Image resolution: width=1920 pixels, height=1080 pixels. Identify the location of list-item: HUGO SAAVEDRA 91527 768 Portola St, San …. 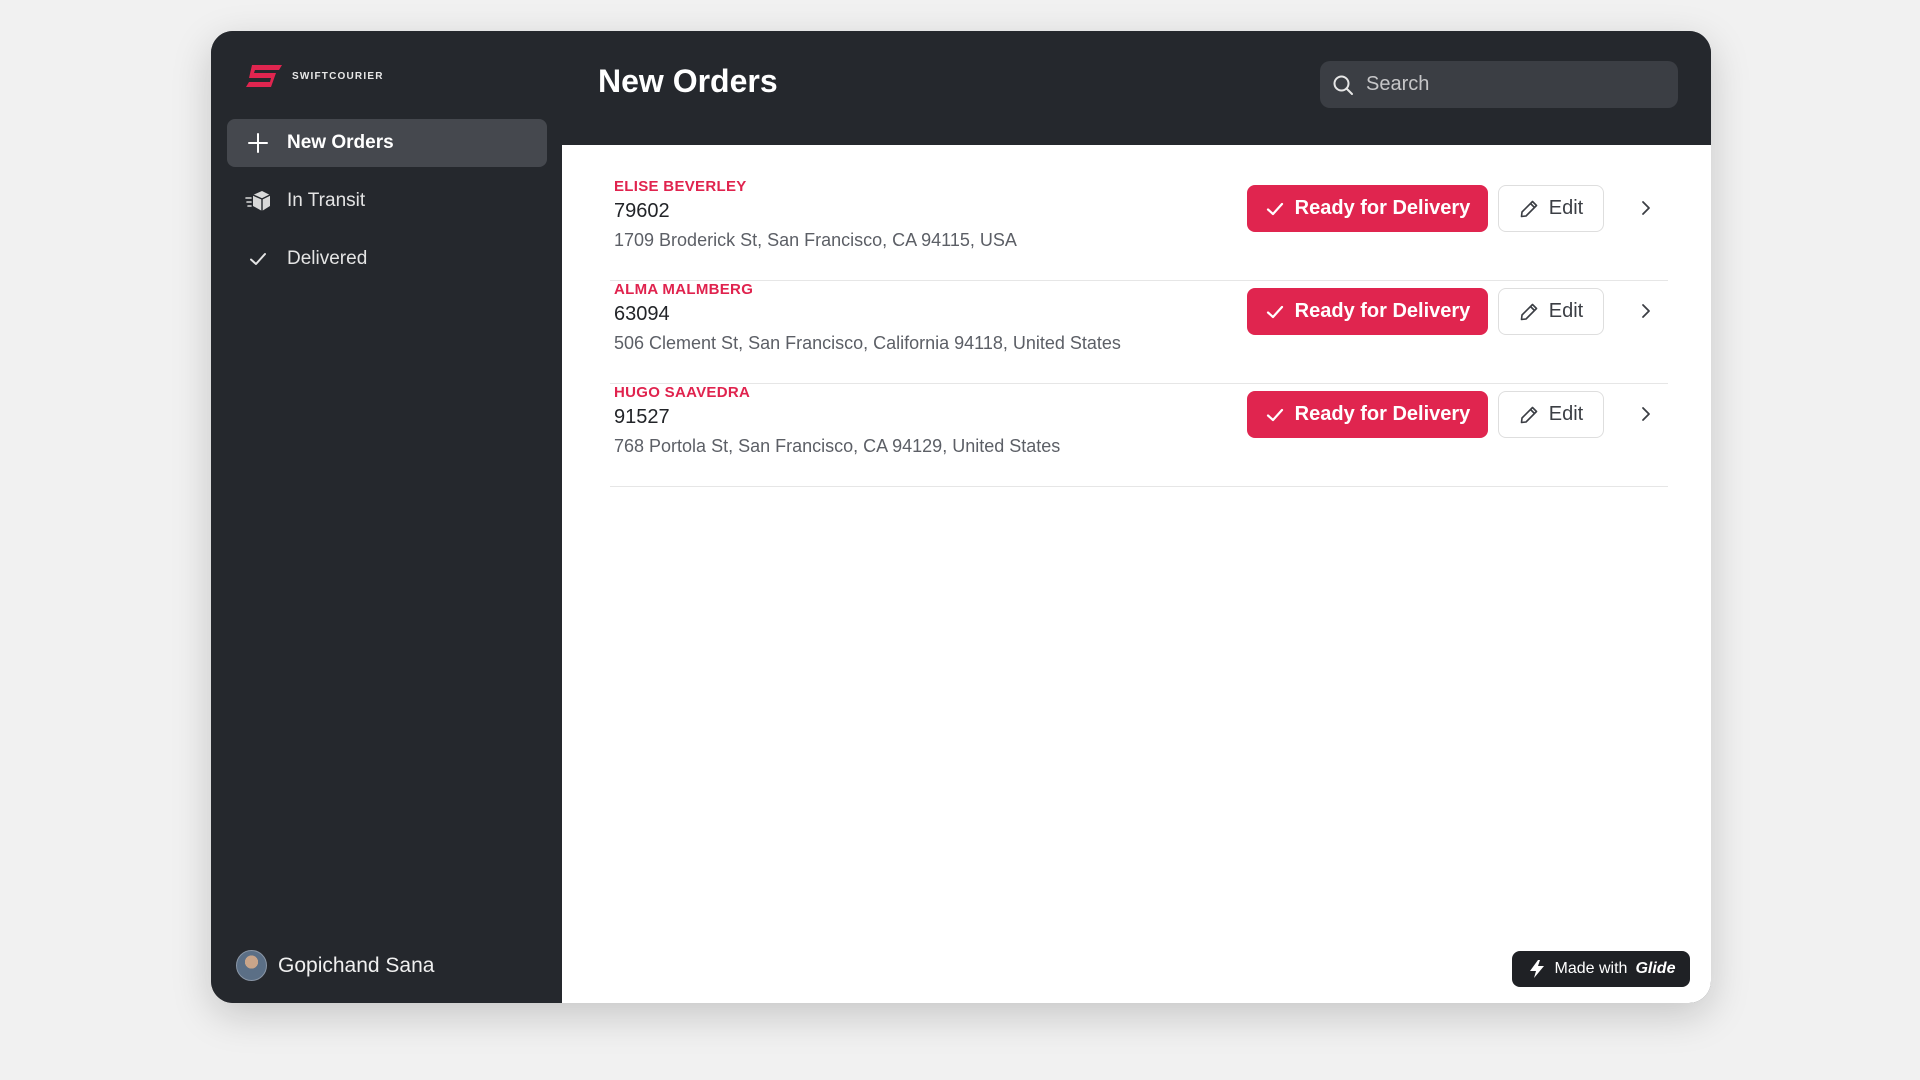
(1139, 435).